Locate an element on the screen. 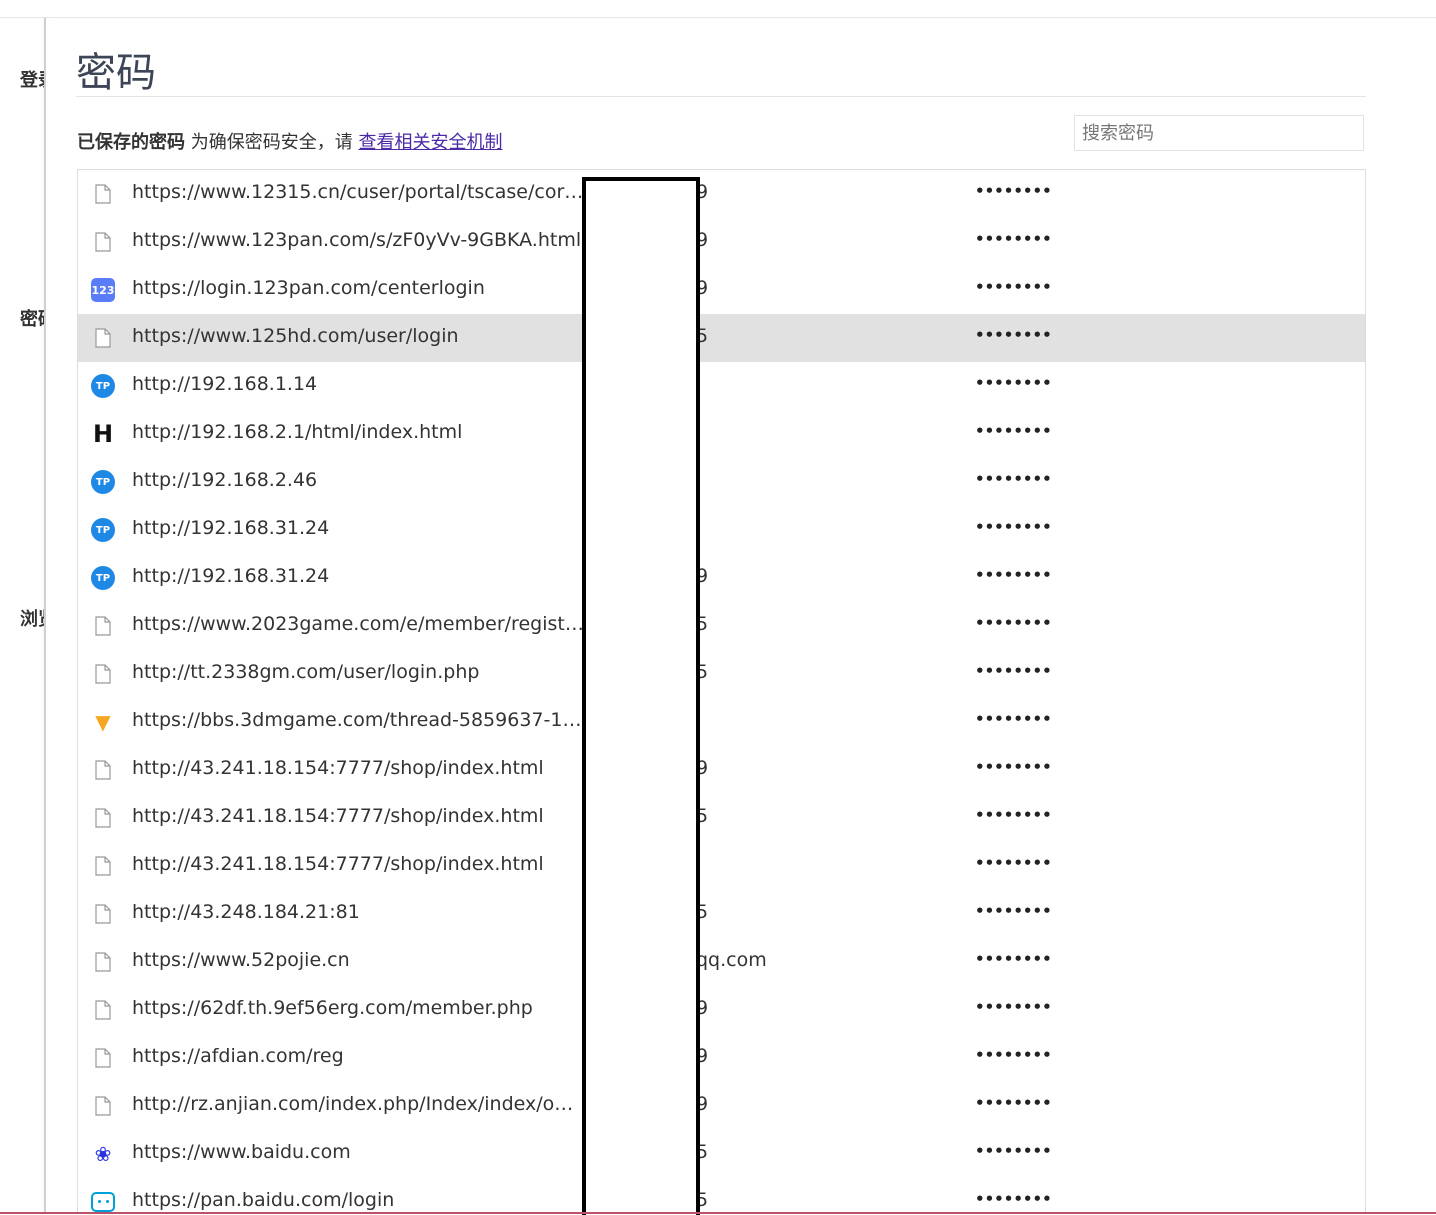 The height and width of the screenshot is (1215, 1436). saved-passwords-label: 已保存的密码 is located at coordinates (131, 142).